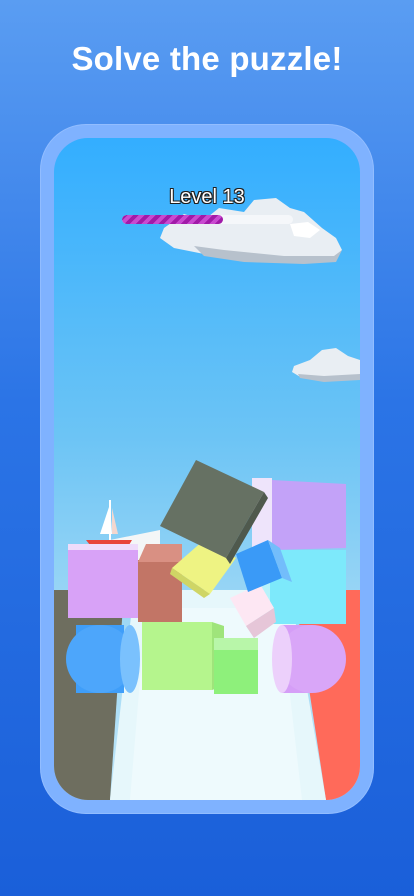 Image resolution: width=414 pixels, height=896 pixels. I want to click on brown-cube, so click(160, 583).